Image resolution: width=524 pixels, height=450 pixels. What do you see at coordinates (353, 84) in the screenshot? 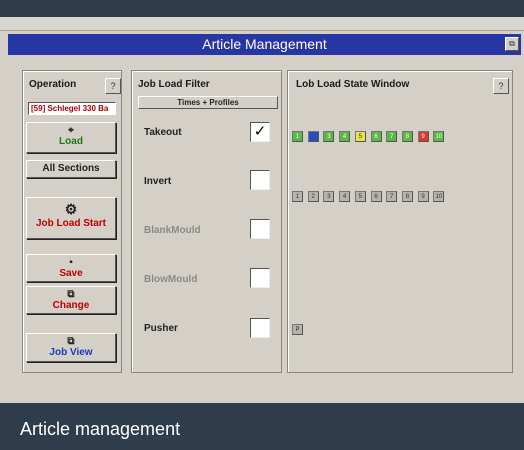
I see `state-window-title: Lob Load State Window` at bounding box center [353, 84].